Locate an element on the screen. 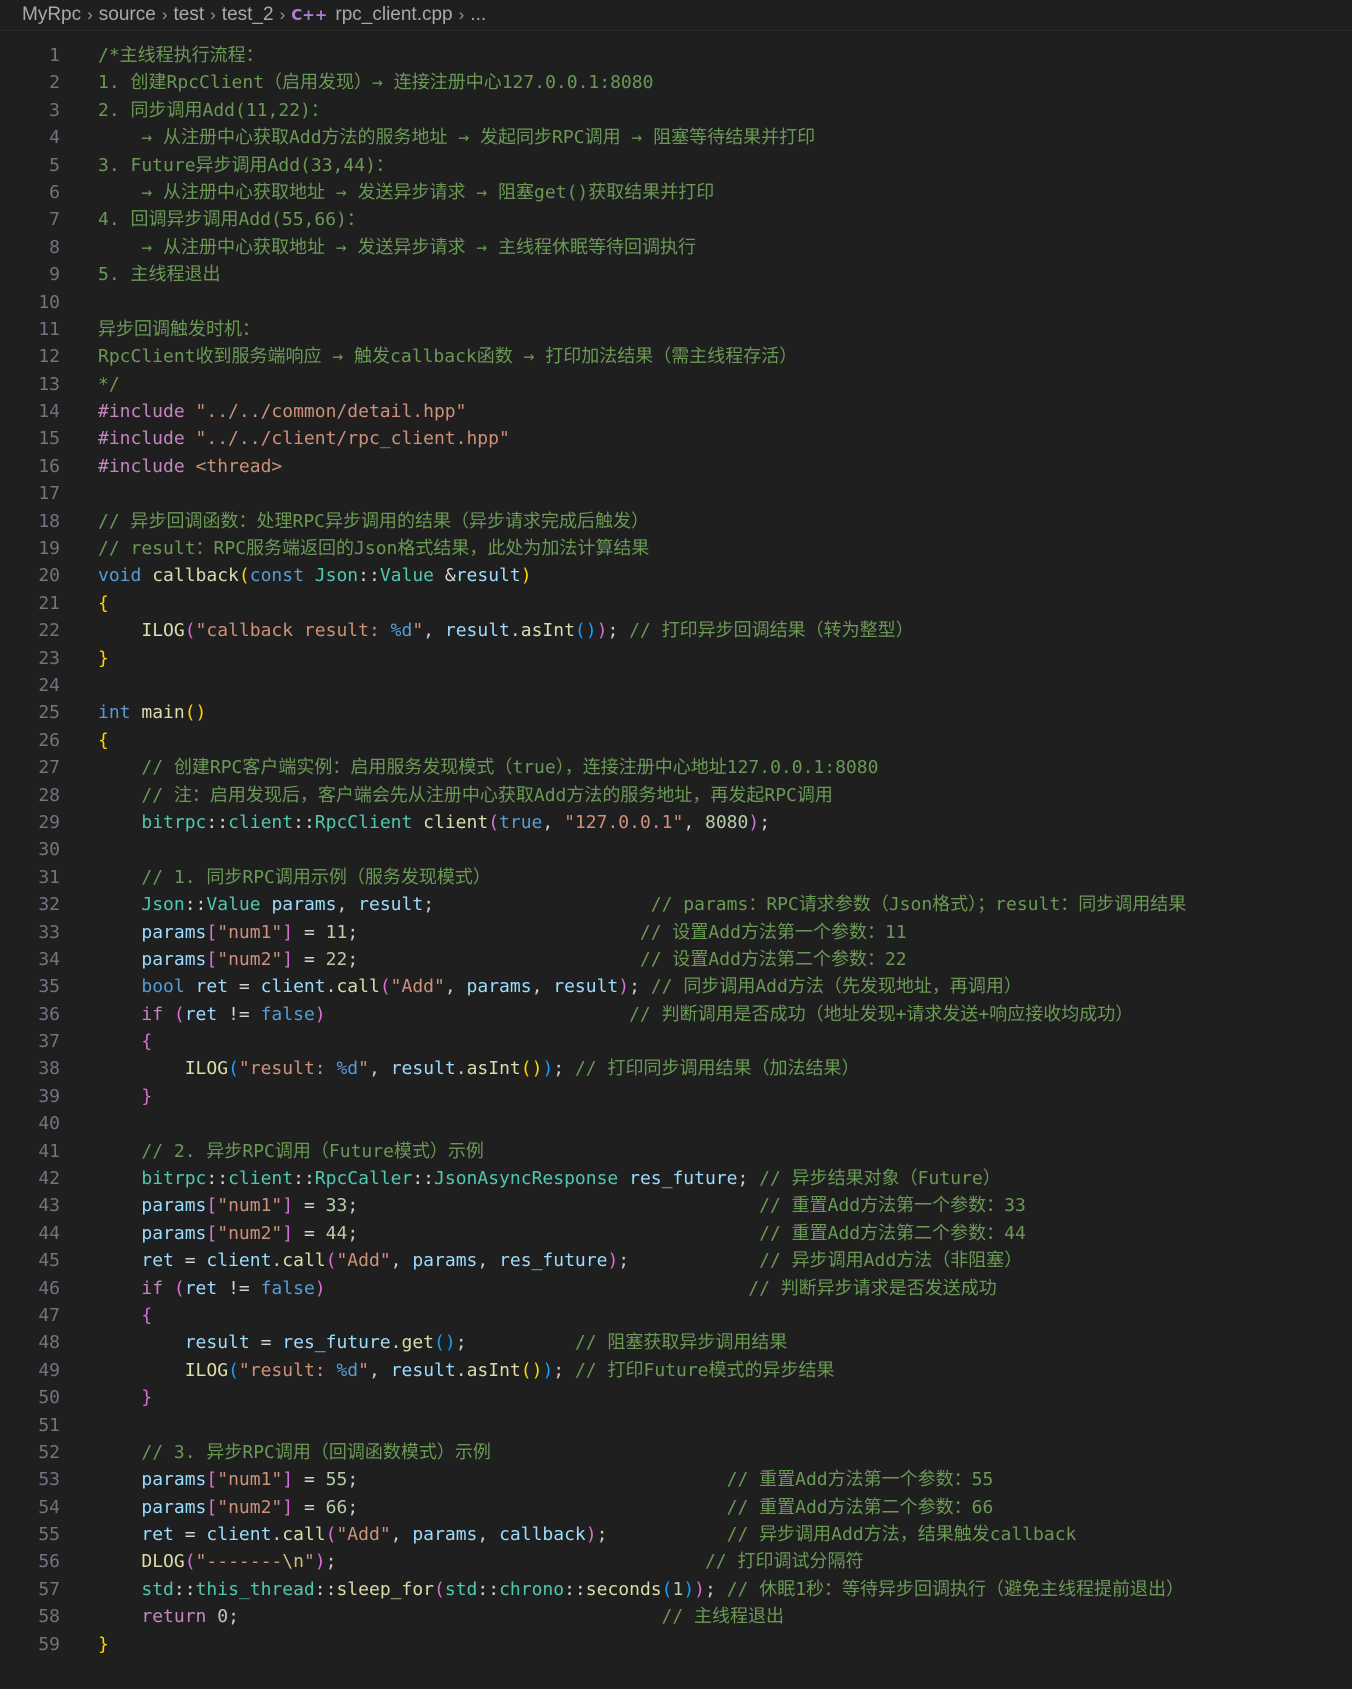 This screenshot has width=1352, height=1689. code-token: { is located at coordinates (103, 603).